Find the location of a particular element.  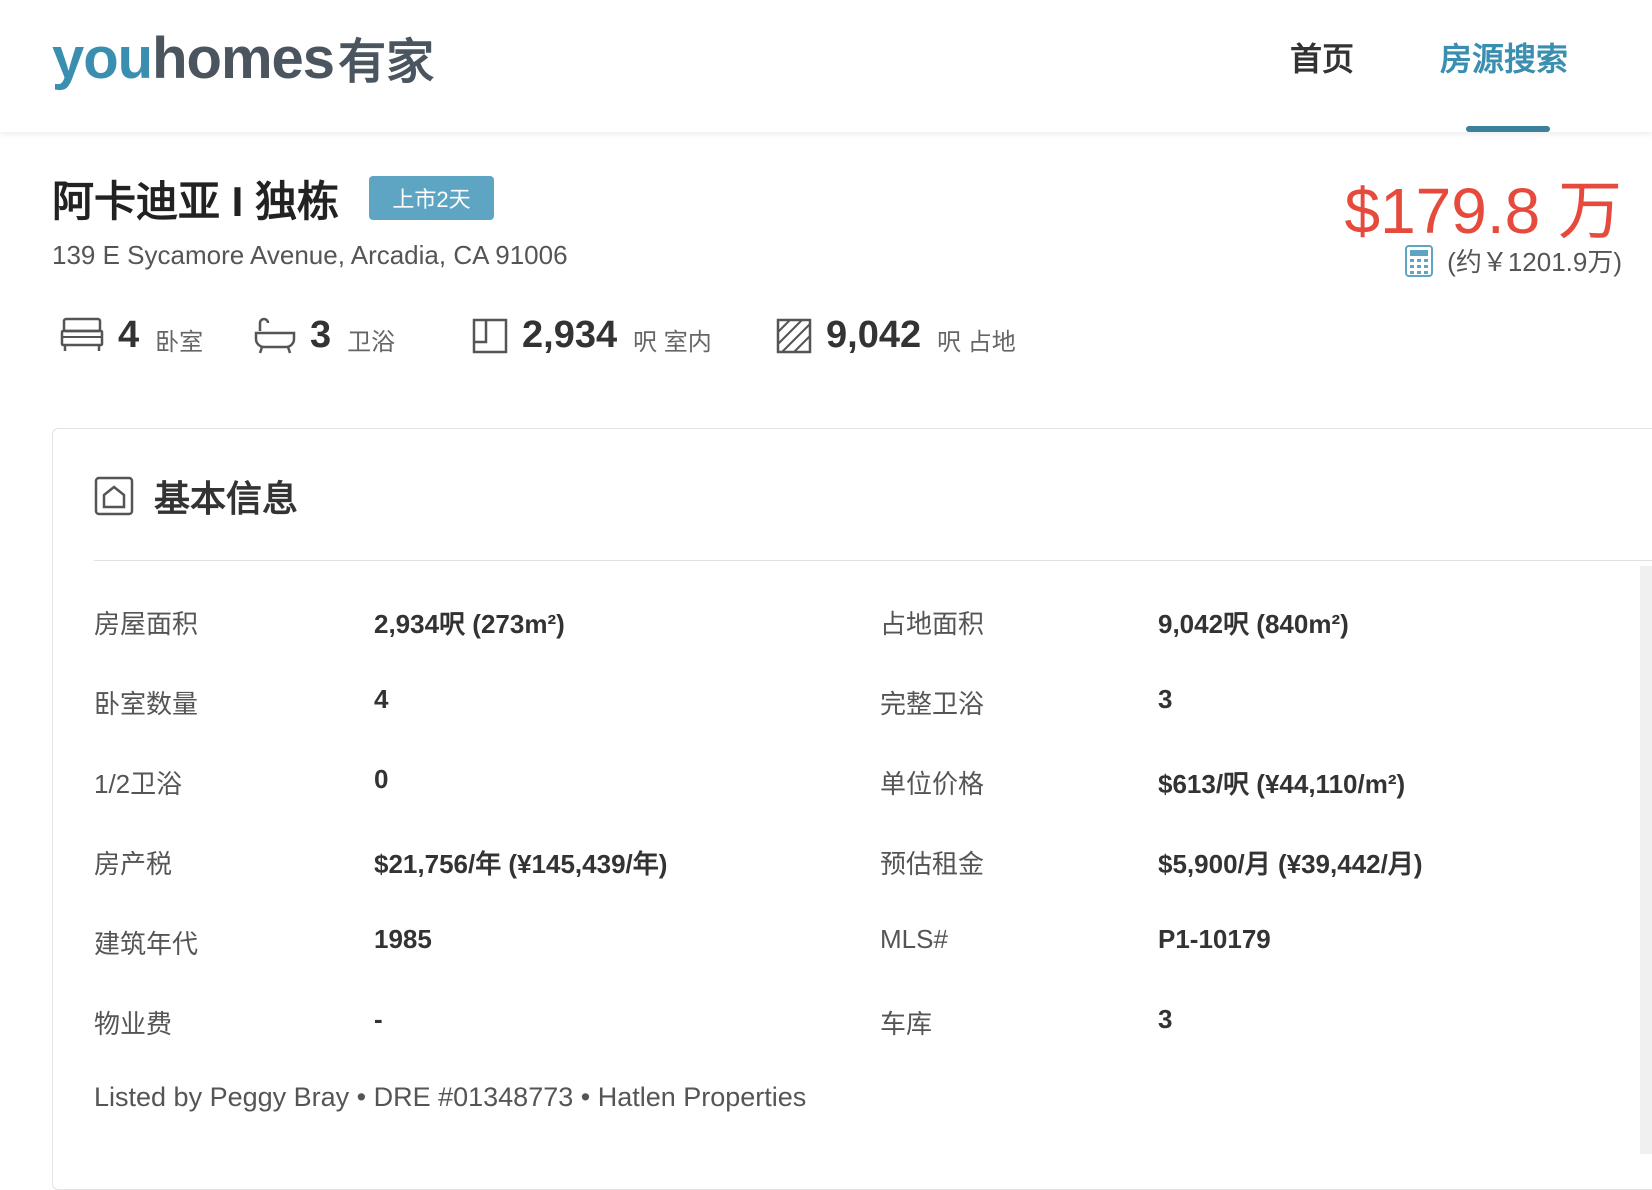

nav-home: 首页 is located at coordinates (1322, 57).